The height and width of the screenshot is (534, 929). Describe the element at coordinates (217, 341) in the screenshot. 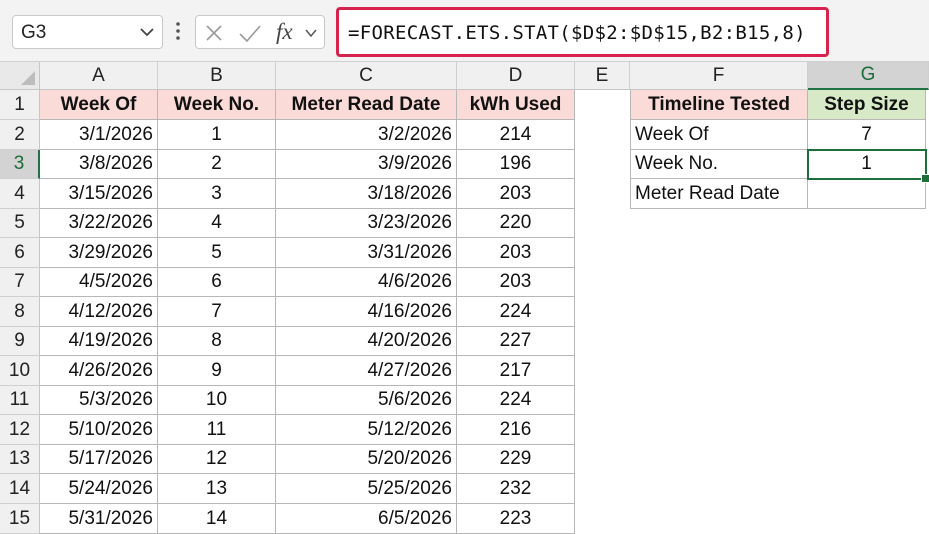

I see `table-cell: 8` at that location.